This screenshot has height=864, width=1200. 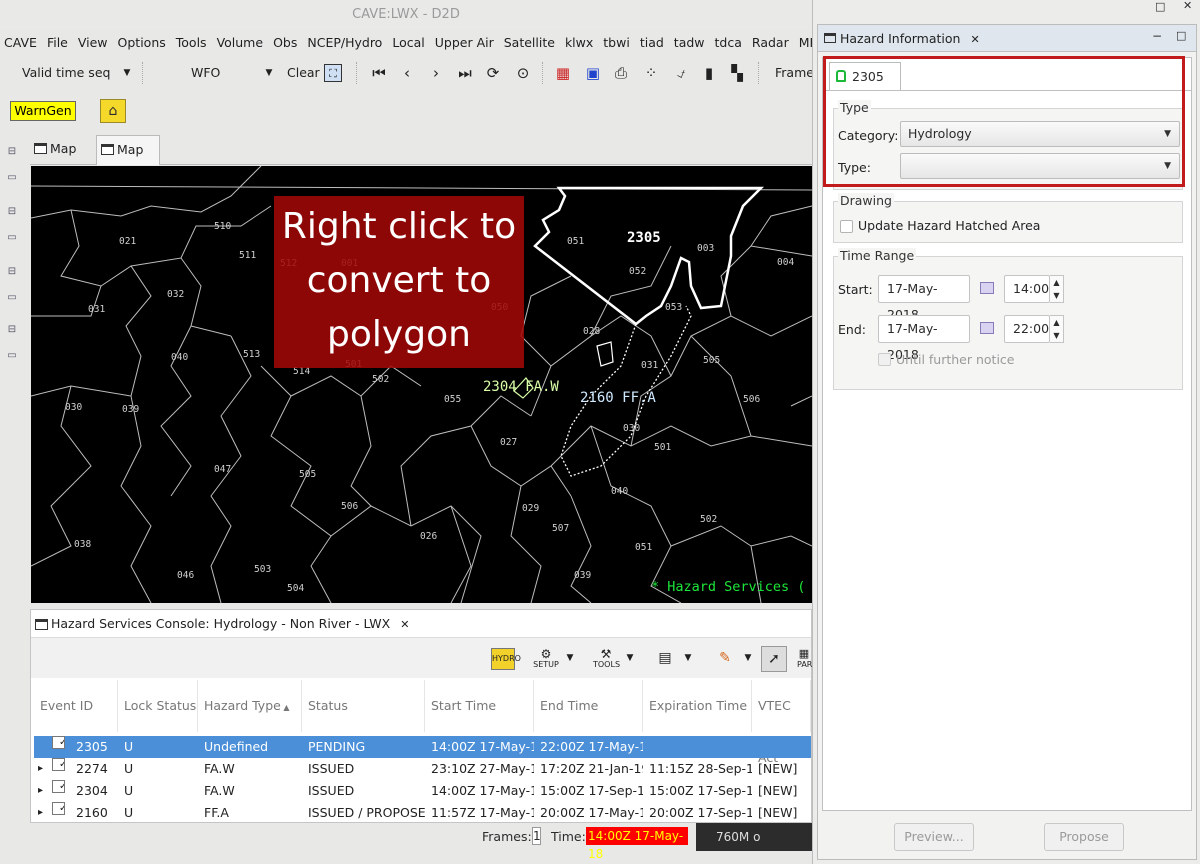 What do you see at coordinates (580, 43) in the screenshot?
I see `menu-item: klwx` at bounding box center [580, 43].